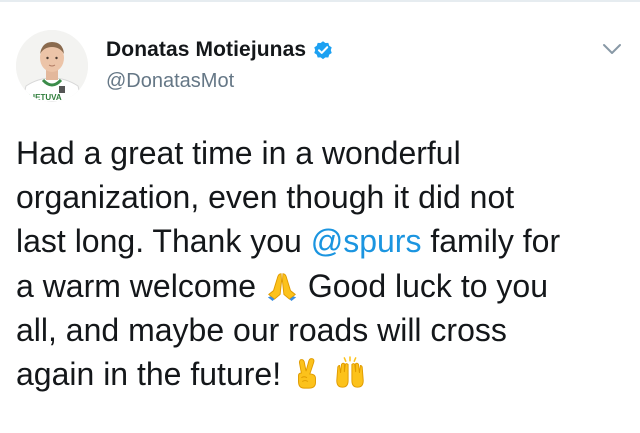 The height and width of the screenshot is (433, 640). What do you see at coordinates (282, 285) in the screenshot?
I see `folded-hands-icon` at bounding box center [282, 285].